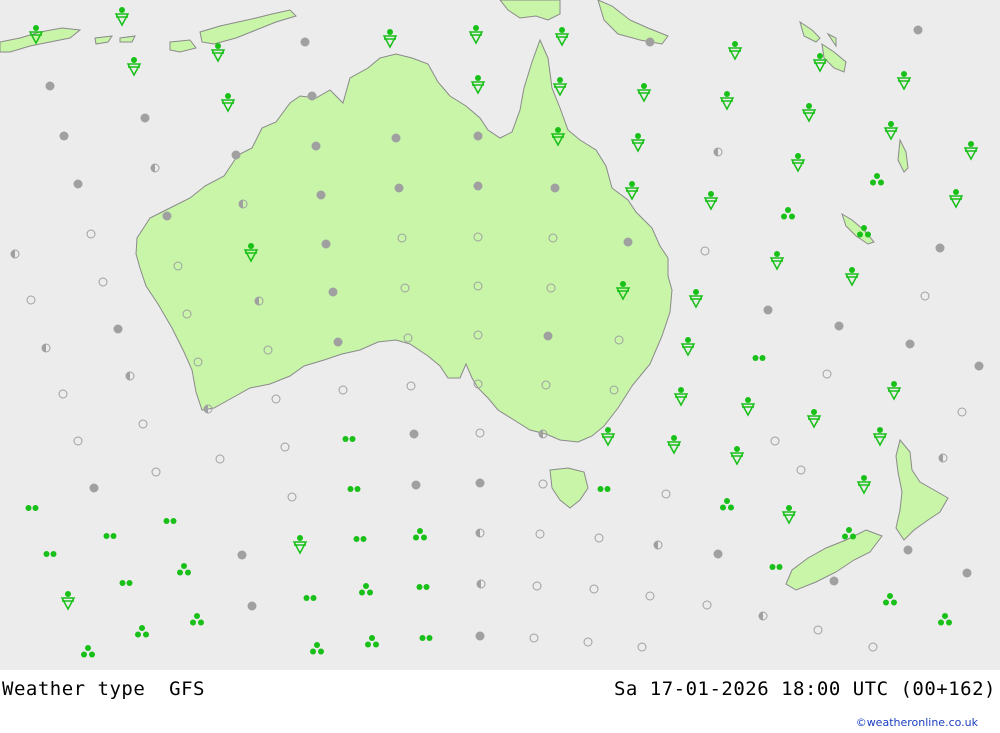 Image resolution: width=1000 pixels, height=733 pixels. What do you see at coordinates (917, 722) in the screenshot?
I see `credit-link: ©weatheronline.co.uk` at bounding box center [917, 722].